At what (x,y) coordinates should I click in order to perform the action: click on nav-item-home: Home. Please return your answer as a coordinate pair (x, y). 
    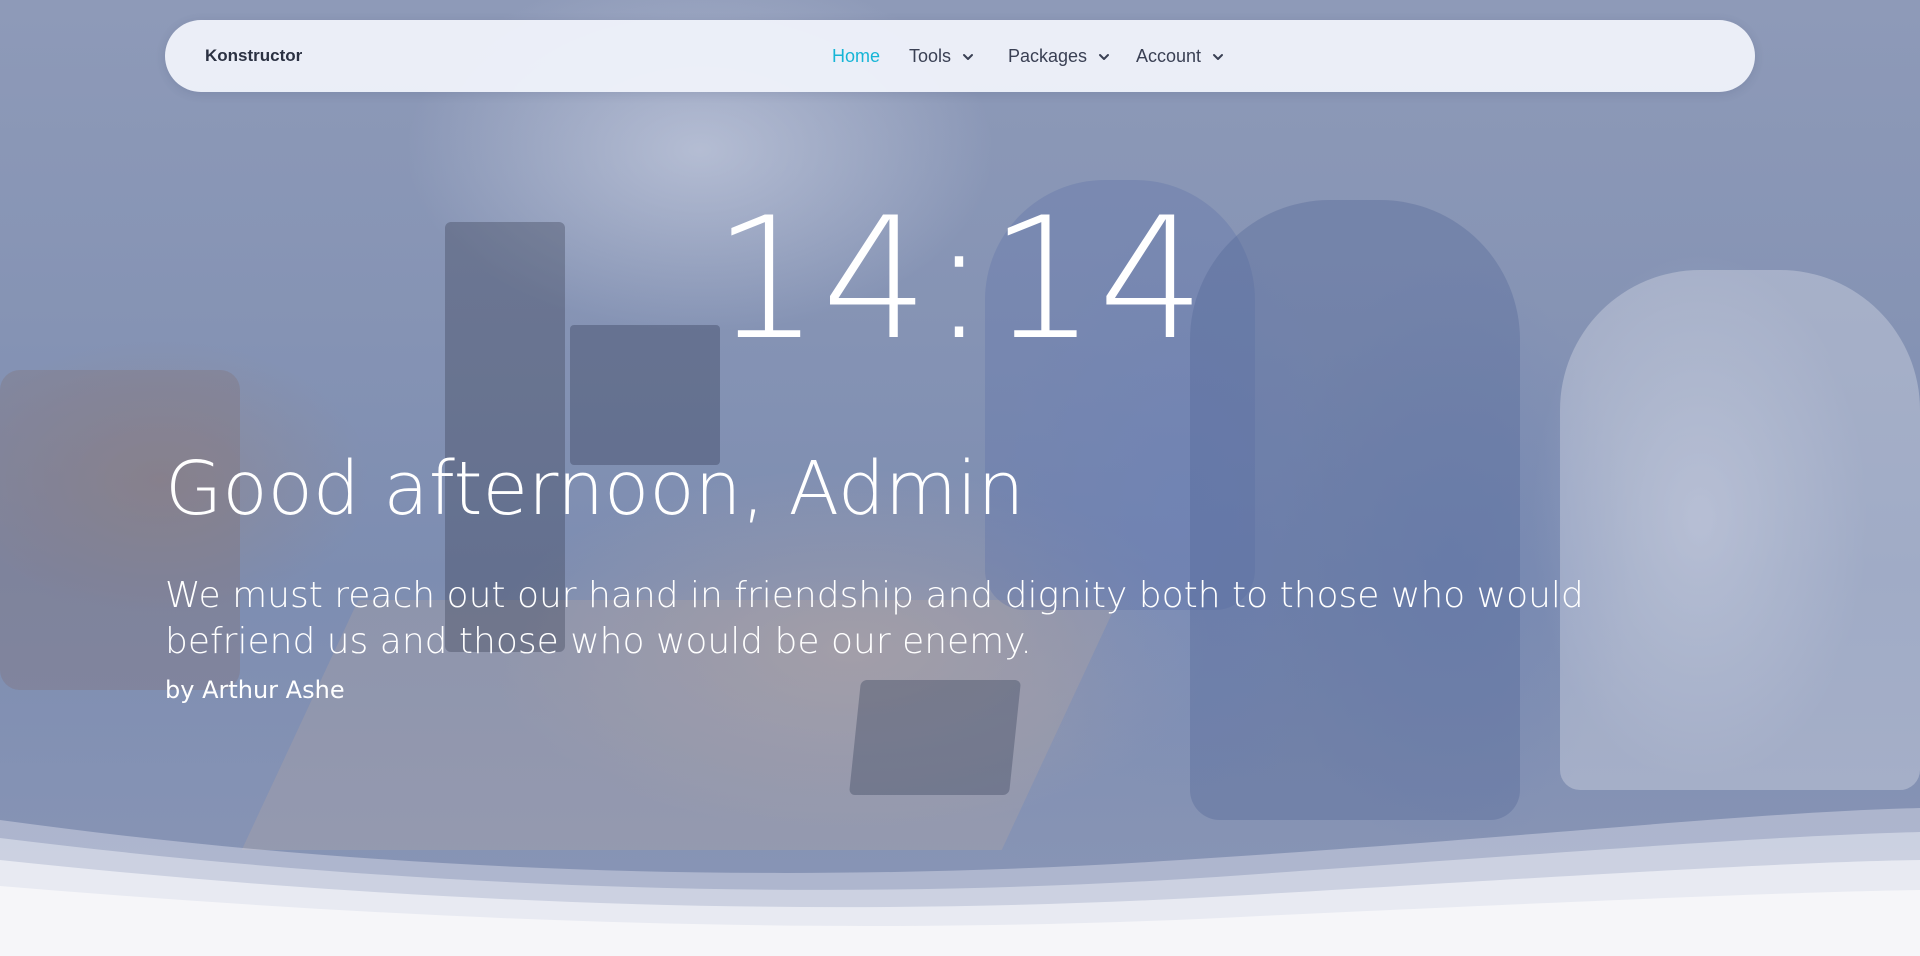
    Looking at the image, I should click on (856, 56).